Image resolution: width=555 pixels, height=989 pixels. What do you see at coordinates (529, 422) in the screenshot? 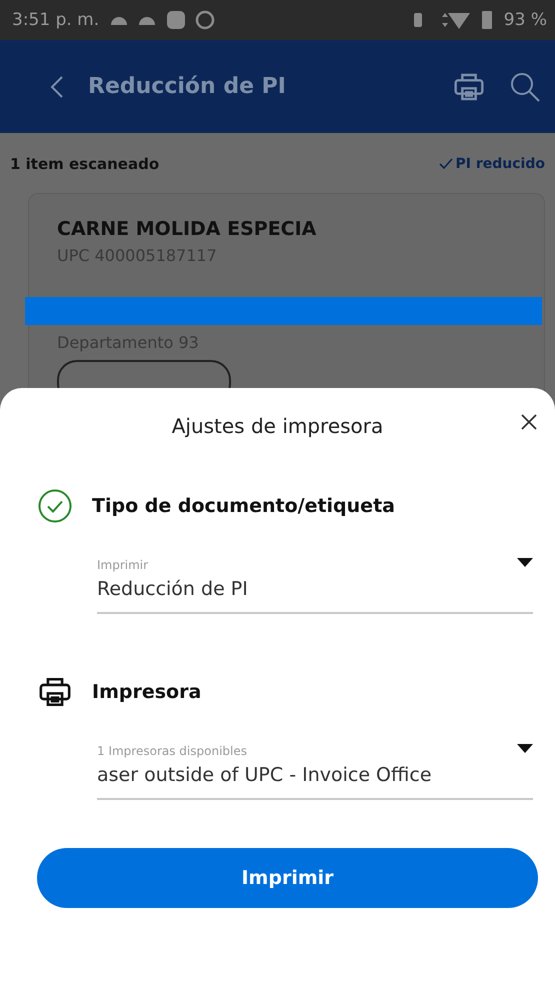
I see `close-icon` at bounding box center [529, 422].